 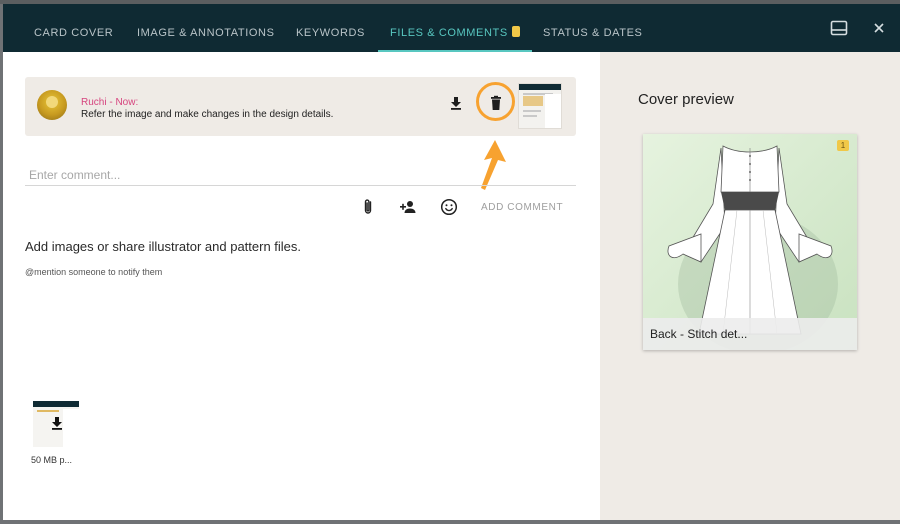 I want to click on tab-files-comments-label: FILES & COMMENTS, so click(x=449, y=33).